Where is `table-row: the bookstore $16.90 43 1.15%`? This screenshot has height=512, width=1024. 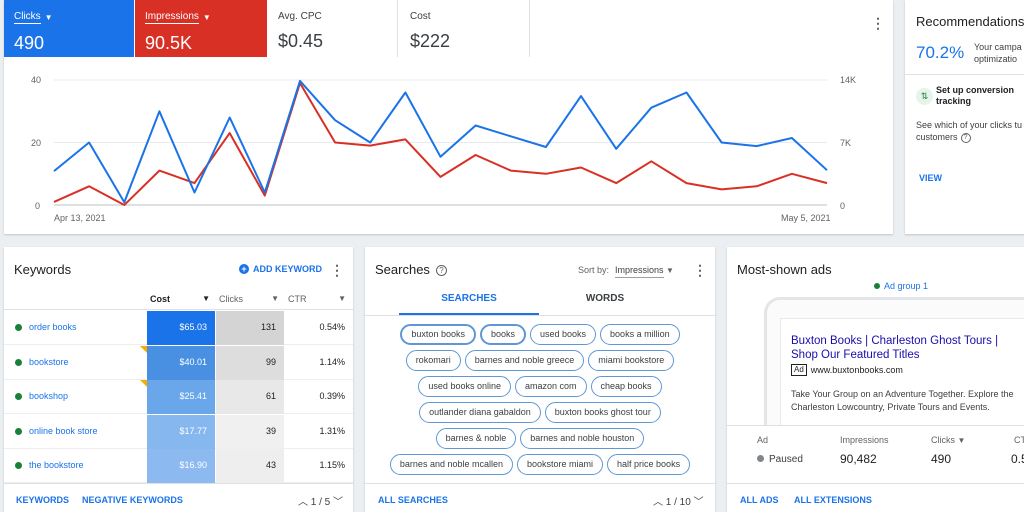 table-row: the bookstore $16.90 43 1.15% is located at coordinates (178, 466).